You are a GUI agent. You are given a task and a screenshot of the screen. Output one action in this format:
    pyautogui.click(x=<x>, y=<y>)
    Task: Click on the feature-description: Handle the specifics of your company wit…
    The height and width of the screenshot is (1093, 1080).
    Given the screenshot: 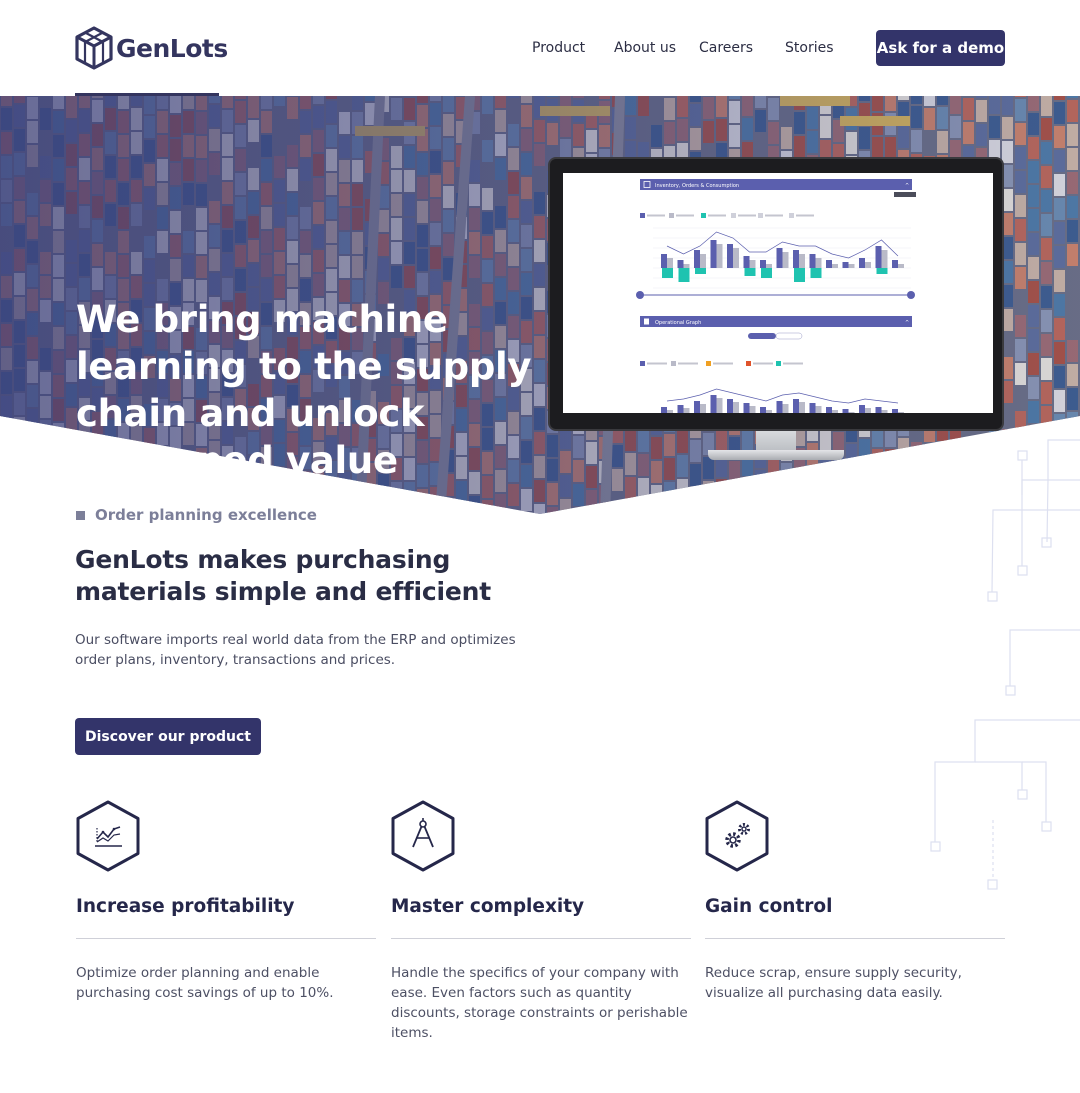 What is the action you would take?
    pyautogui.click(x=539, y=1003)
    